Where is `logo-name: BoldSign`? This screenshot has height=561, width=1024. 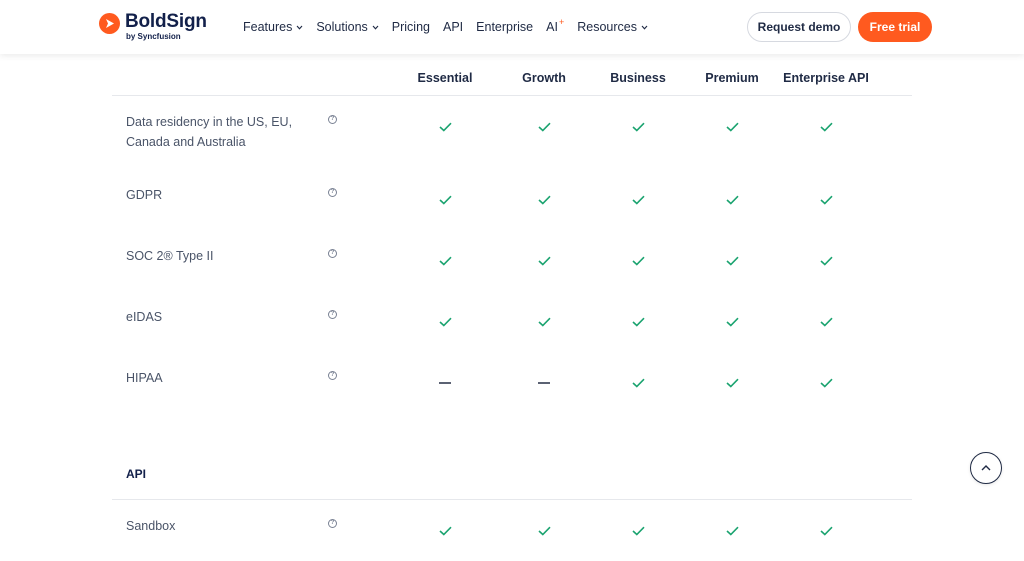 logo-name: BoldSign is located at coordinates (166, 21).